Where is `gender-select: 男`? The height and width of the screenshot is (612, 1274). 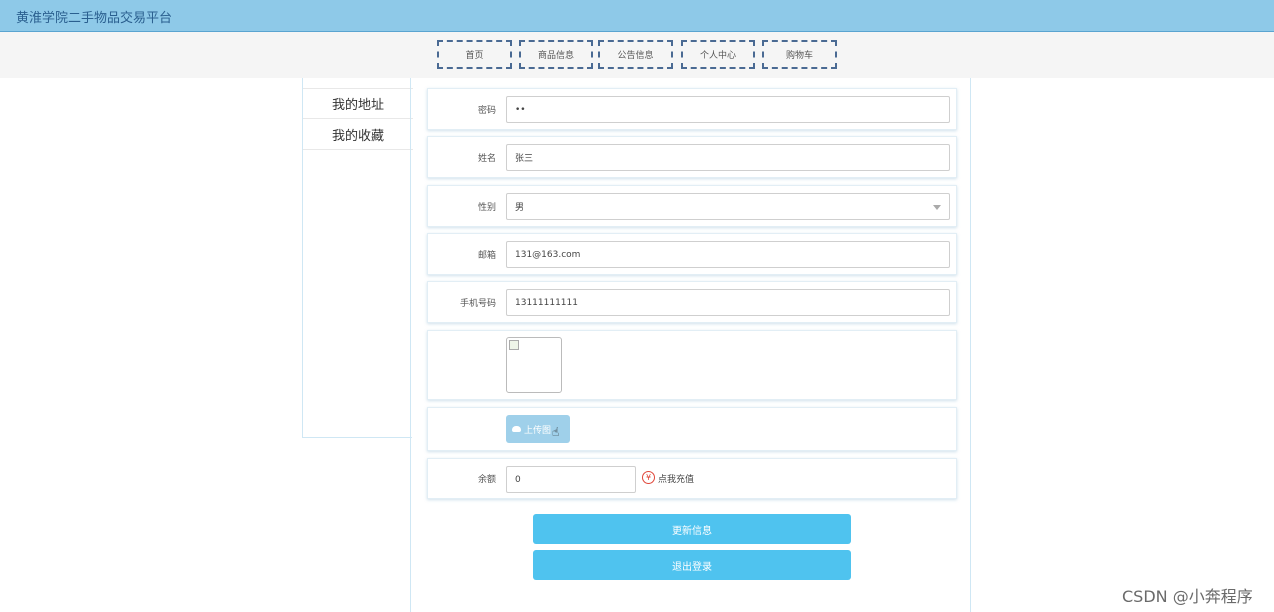 gender-select: 男 is located at coordinates (728, 206).